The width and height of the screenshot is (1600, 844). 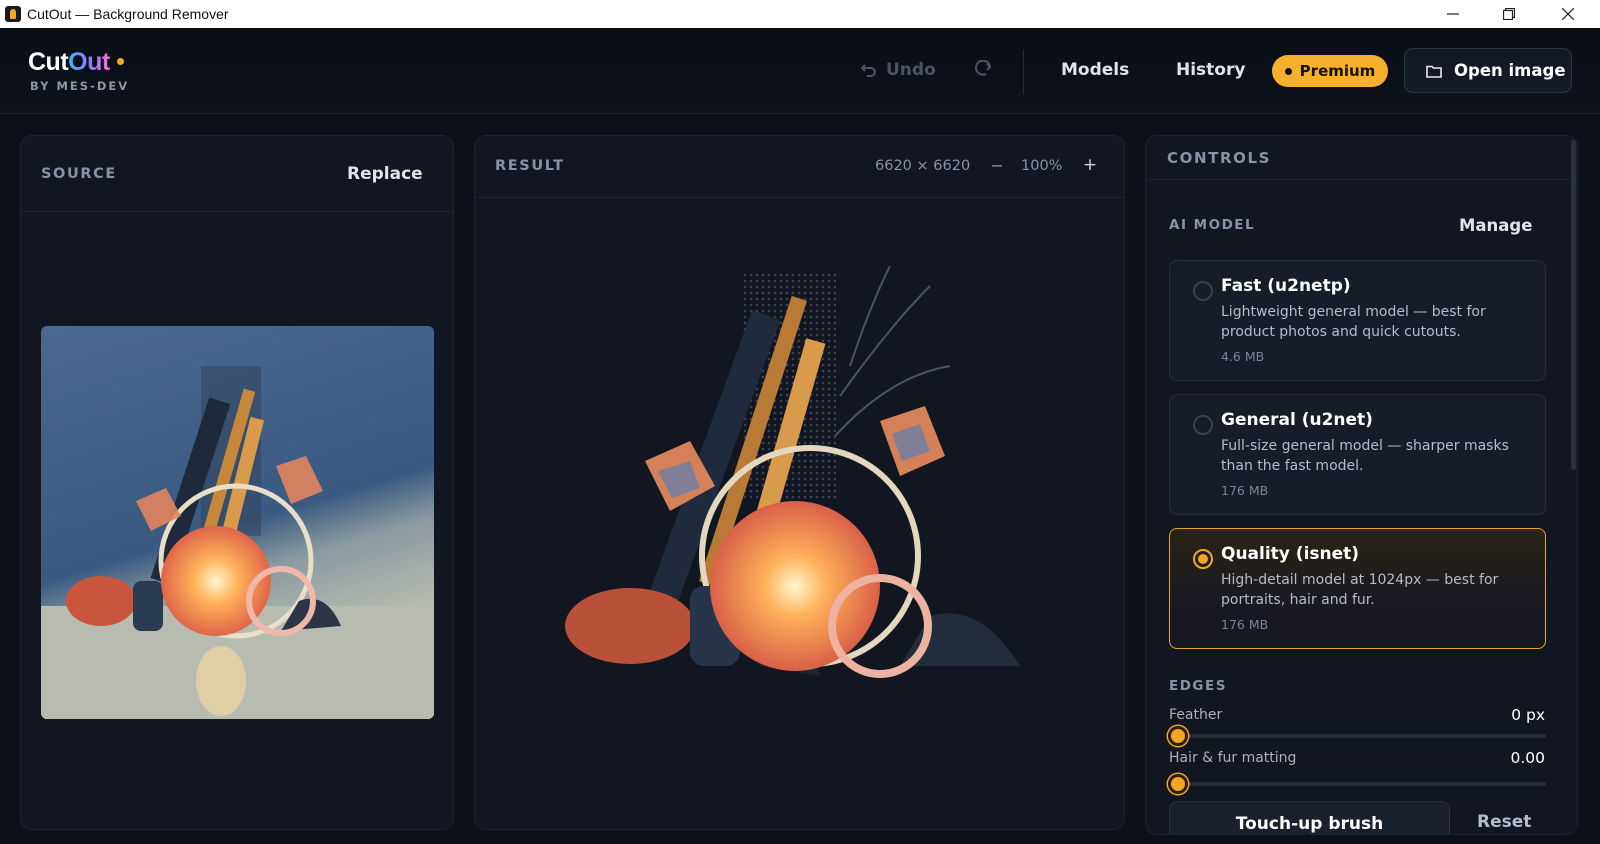 What do you see at coordinates (1357, 736) in the screenshot?
I see `feather-slider-track` at bounding box center [1357, 736].